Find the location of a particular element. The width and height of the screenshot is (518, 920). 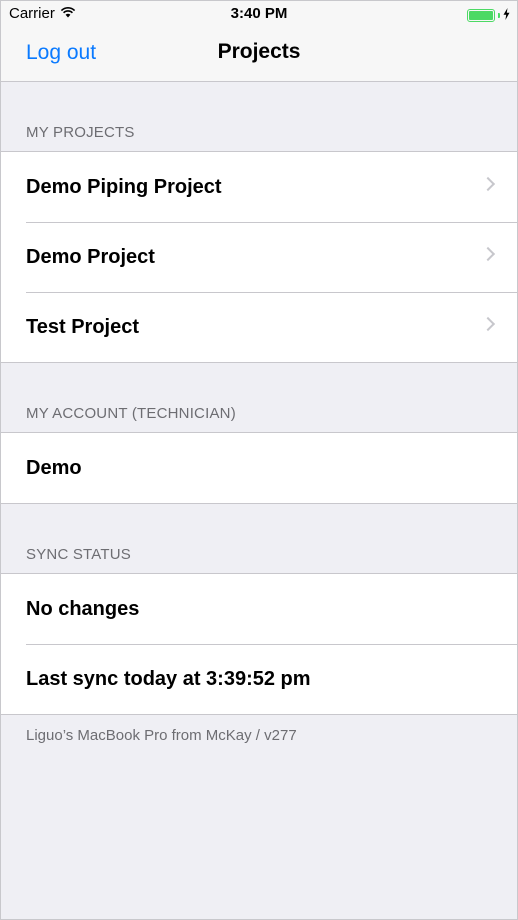

account-list: Demo is located at coordinates (259, 468).